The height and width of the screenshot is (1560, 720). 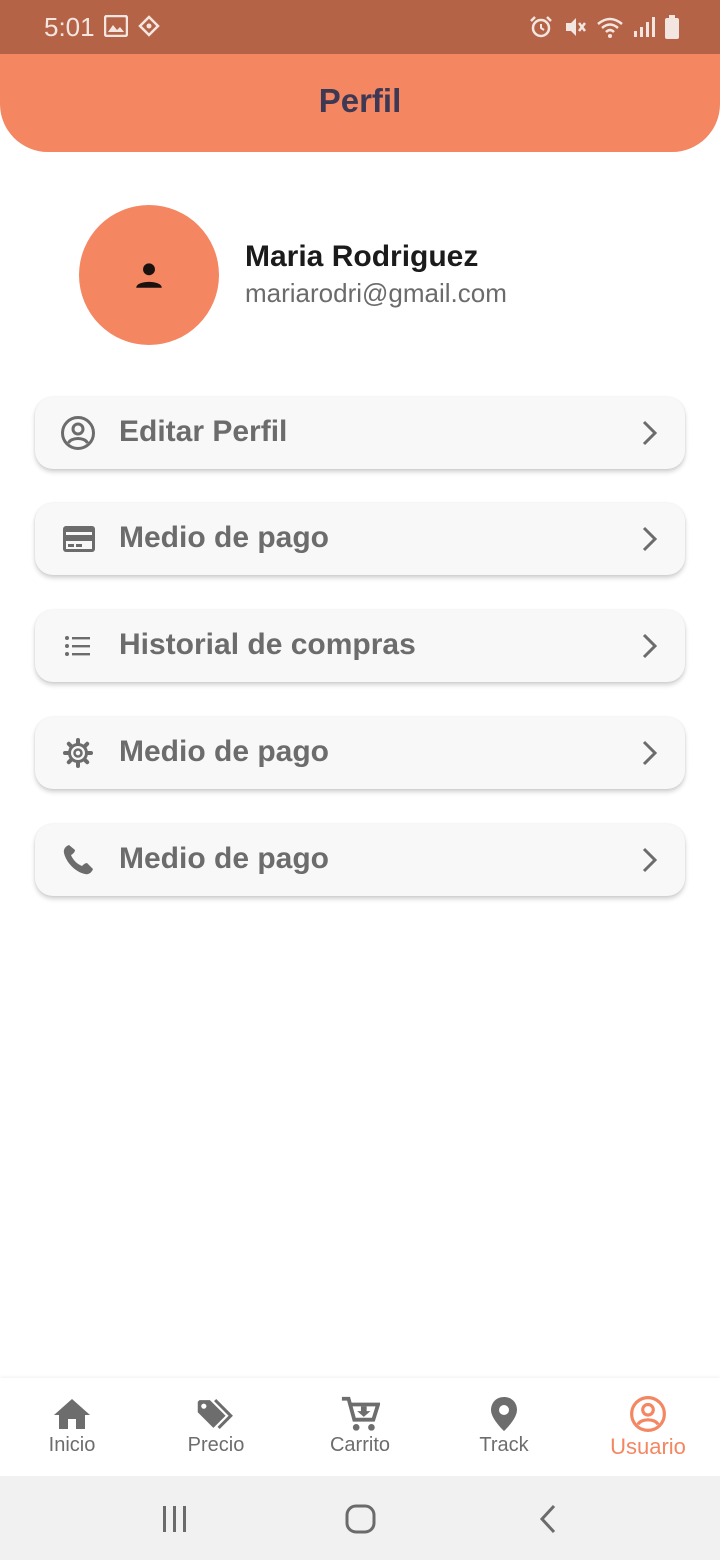 I want to click on menu-item-historial-de-compras: Historial de compras, so click(x=360, y=646).